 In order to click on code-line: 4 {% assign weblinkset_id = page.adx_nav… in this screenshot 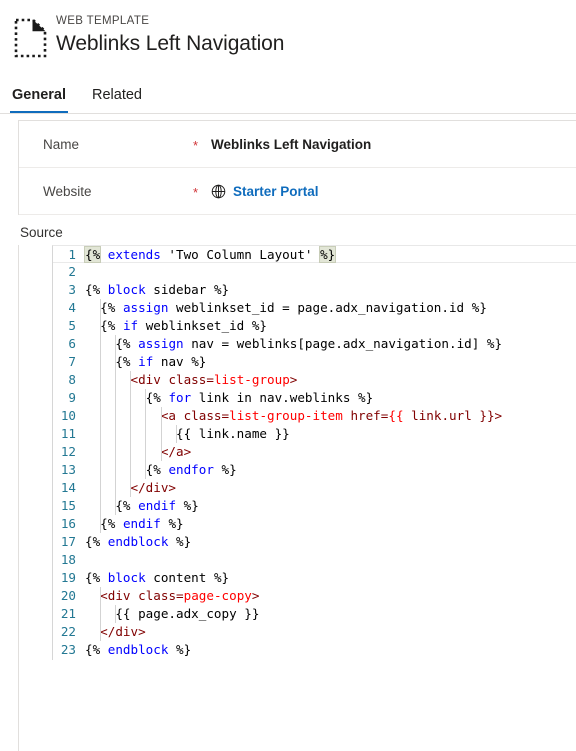, I will do `click(314, 308)`.